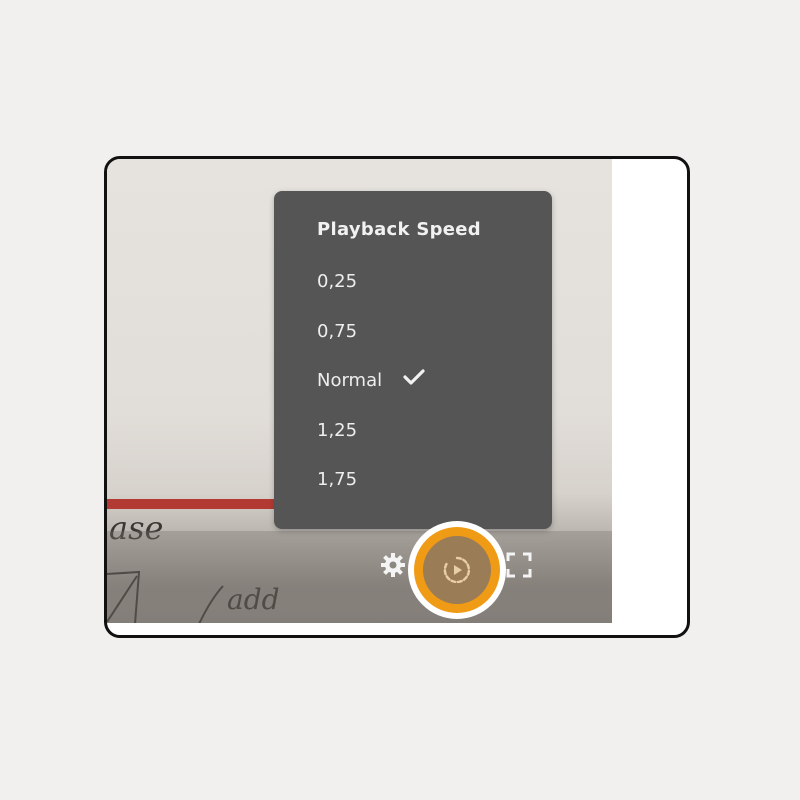  I want to click on speed-option-0-75: 0,75, so click(337, 332).